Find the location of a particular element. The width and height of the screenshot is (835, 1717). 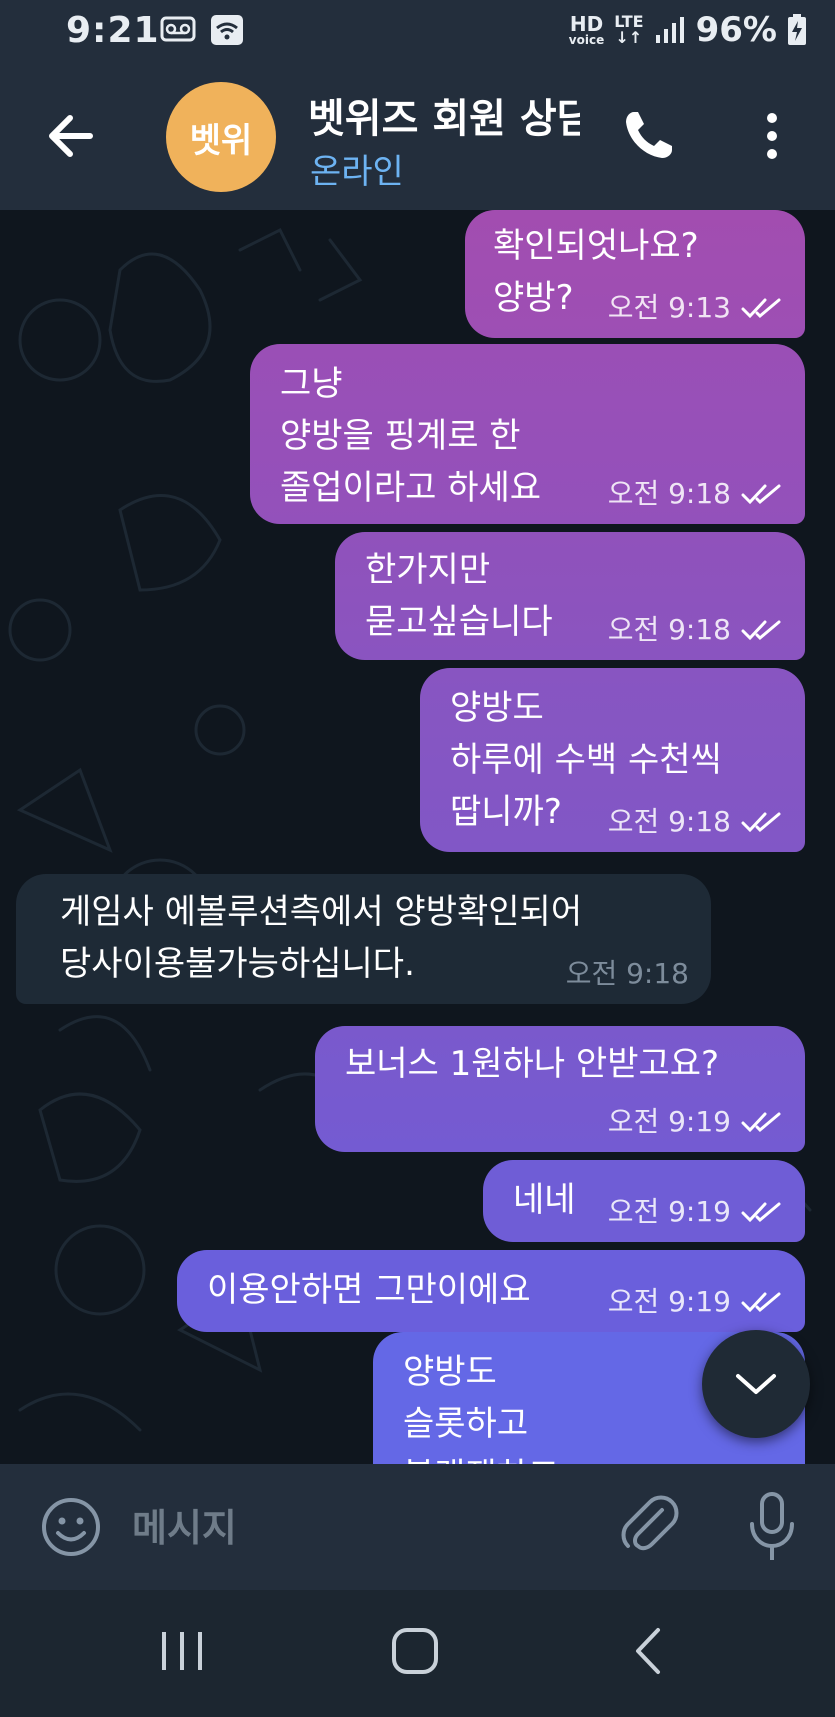

message-bubble-outgoing: 이용안하면 그만이에요 오전 9:19 is located at coordinates (491, 1291).